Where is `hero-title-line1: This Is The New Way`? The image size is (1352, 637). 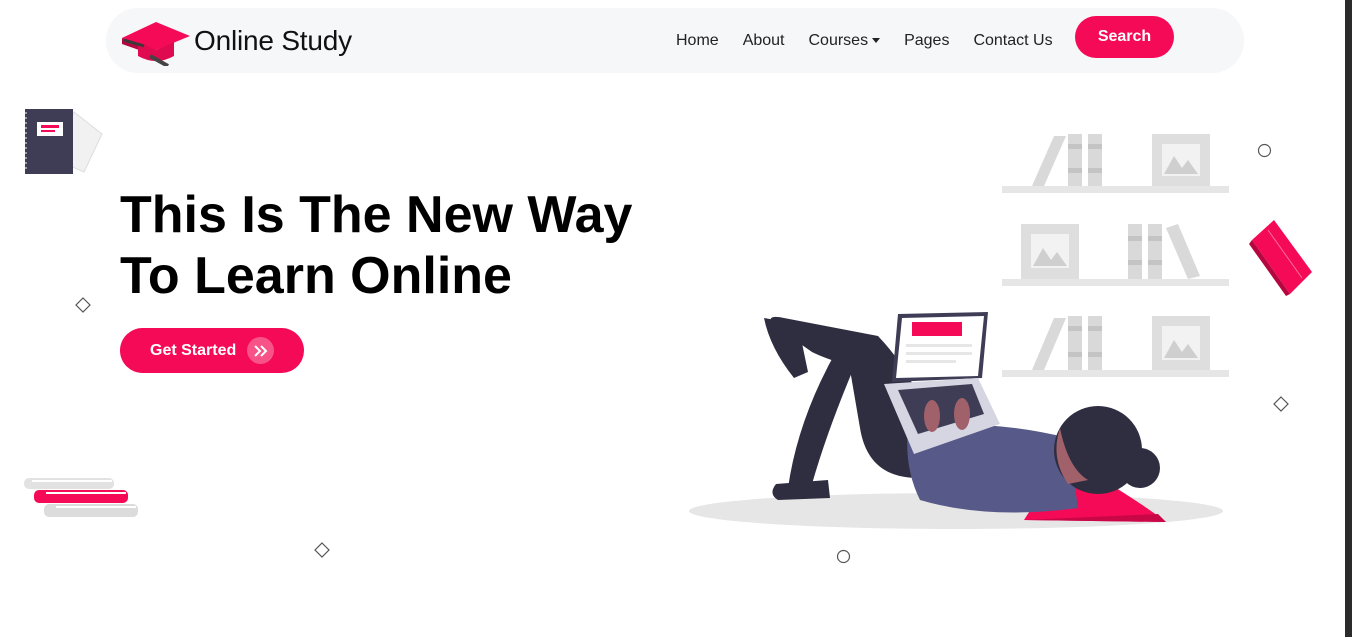
hero-title-line1: This Is The New Way is located at coordinates (376, 215).